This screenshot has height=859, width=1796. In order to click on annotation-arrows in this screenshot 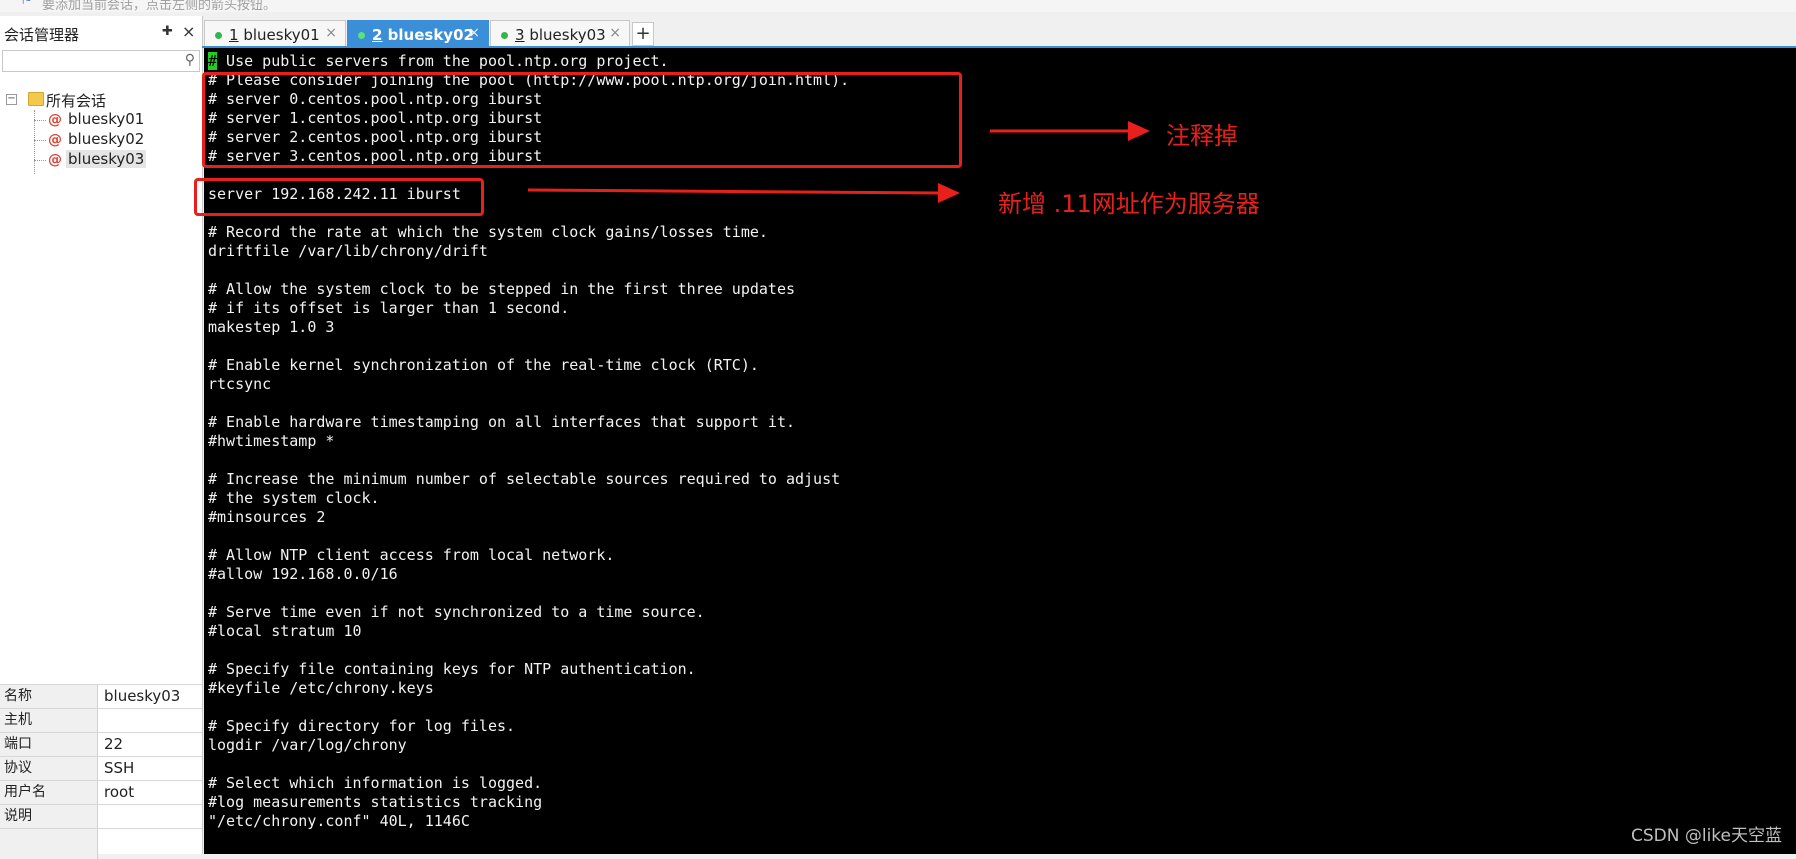, I will do `click(838, 162)`.